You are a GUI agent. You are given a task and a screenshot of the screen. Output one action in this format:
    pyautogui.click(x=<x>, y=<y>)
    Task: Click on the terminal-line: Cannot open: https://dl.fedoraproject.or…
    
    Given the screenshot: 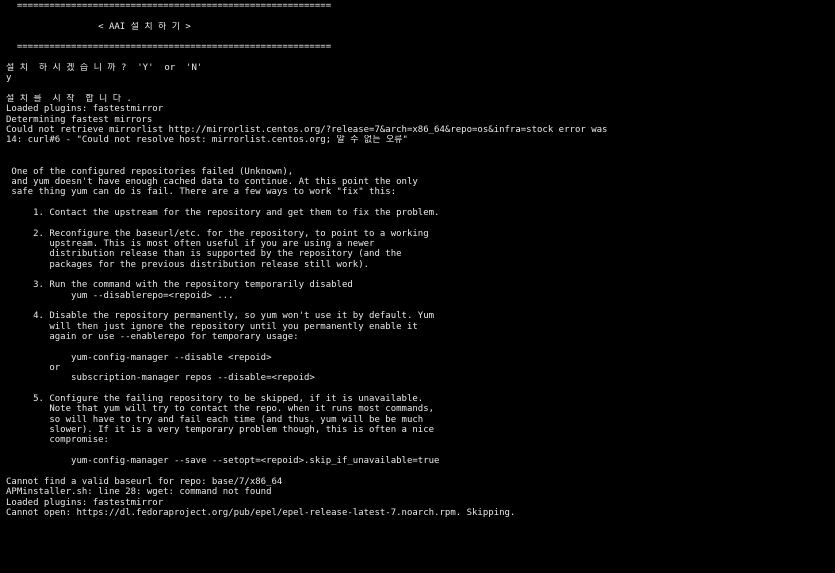 What is the action you would take?
    pyautogui.click(x=261, y=512)
    